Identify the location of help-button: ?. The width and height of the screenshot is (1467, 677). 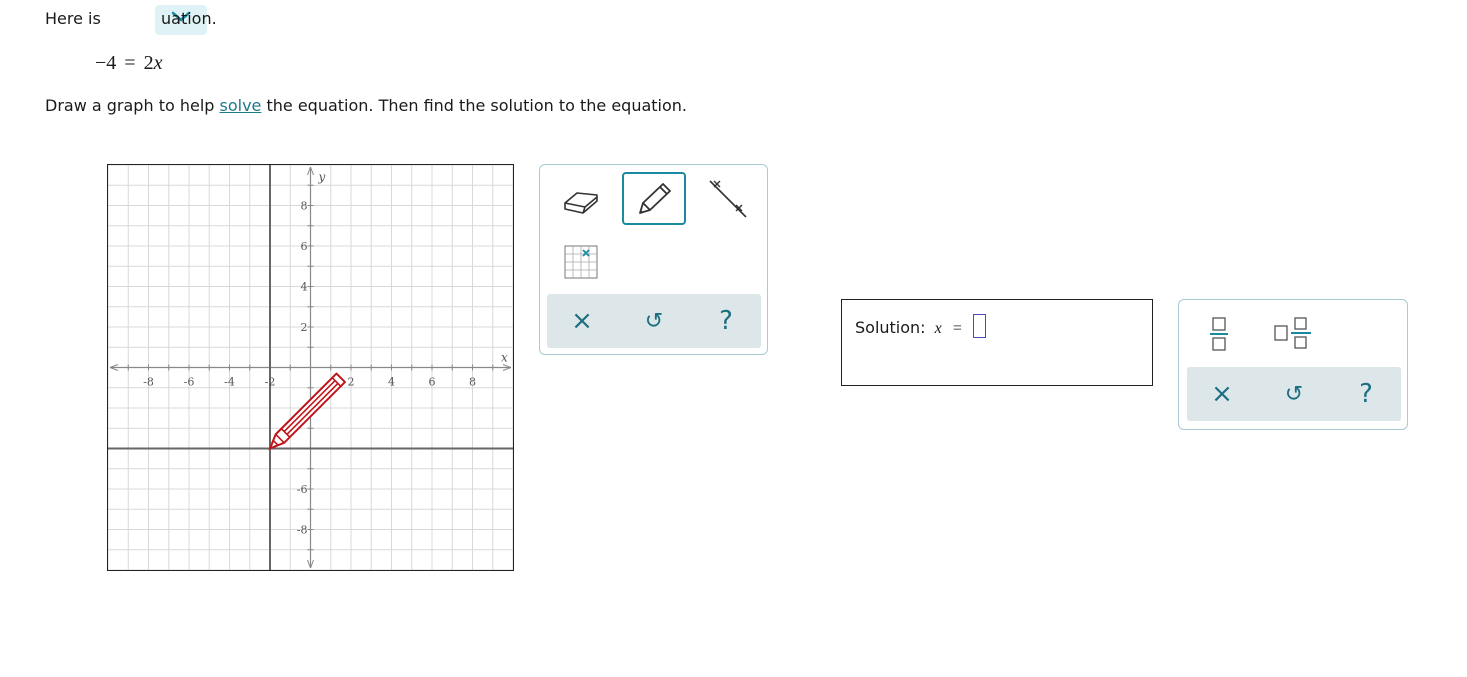
(726, 321).